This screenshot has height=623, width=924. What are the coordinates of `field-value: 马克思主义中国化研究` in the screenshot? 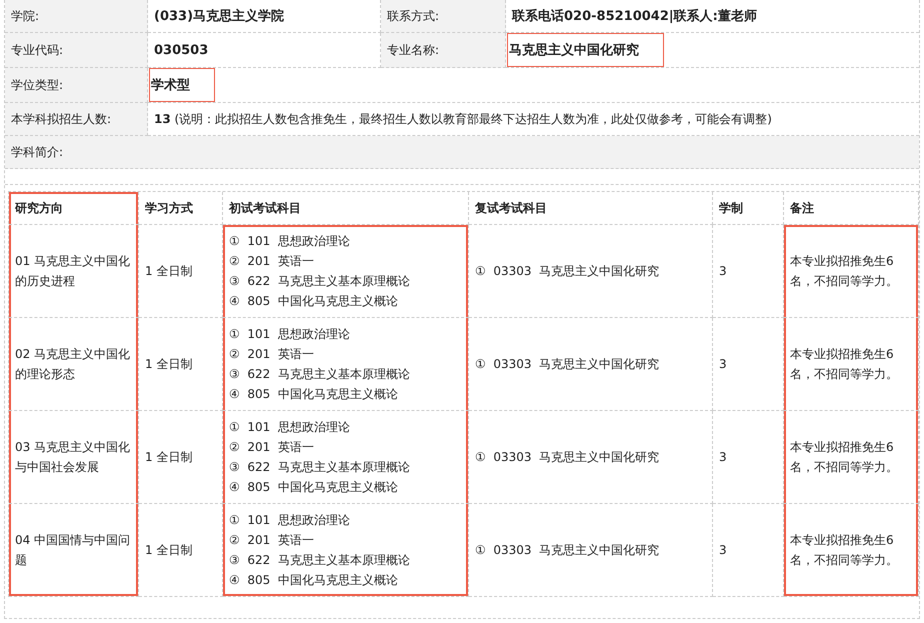 It's located at (585, 50).